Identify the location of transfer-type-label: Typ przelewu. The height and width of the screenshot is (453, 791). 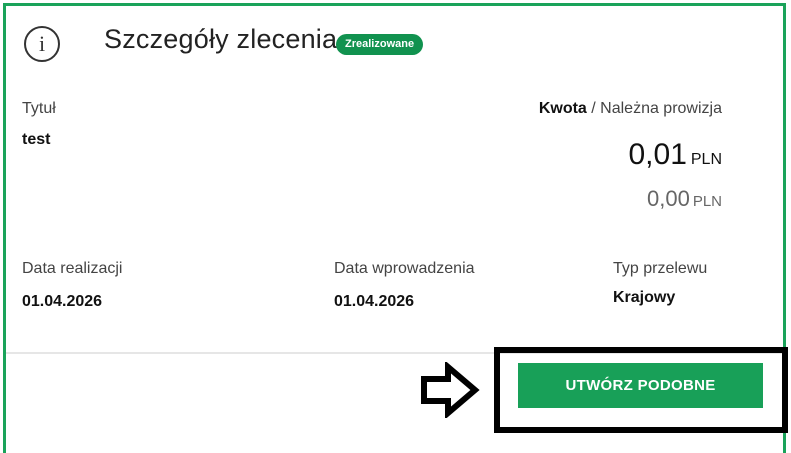
(660, 268).